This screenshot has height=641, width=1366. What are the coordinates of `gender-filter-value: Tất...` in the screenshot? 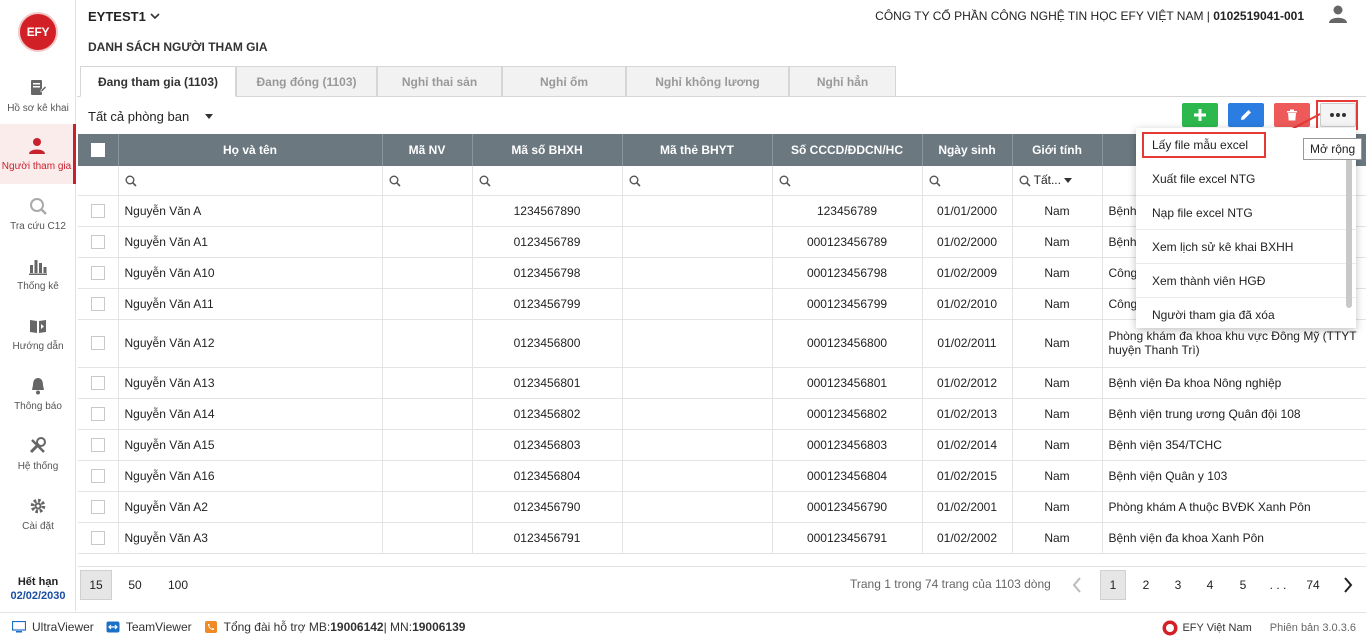 It's located at (1047, 180).